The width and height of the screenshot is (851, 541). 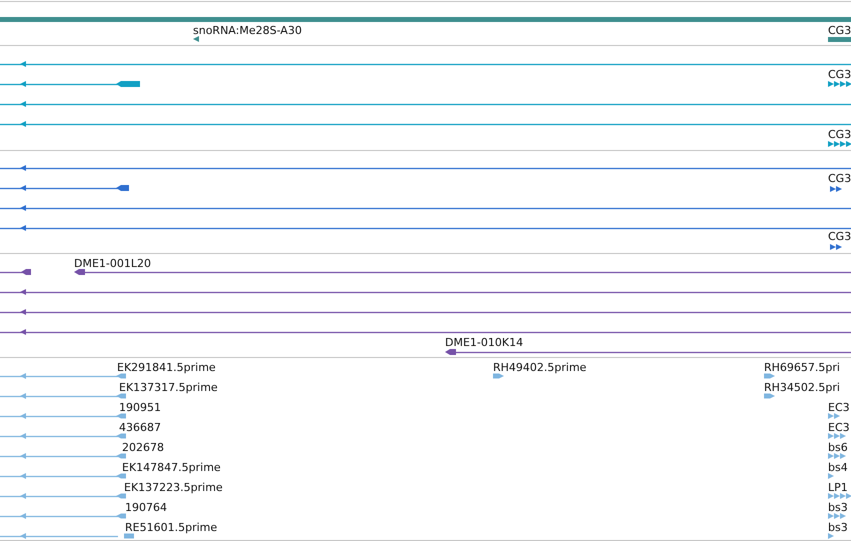 I want to click on feature-label: EK137317.5prime, so click(x=168, y=387).